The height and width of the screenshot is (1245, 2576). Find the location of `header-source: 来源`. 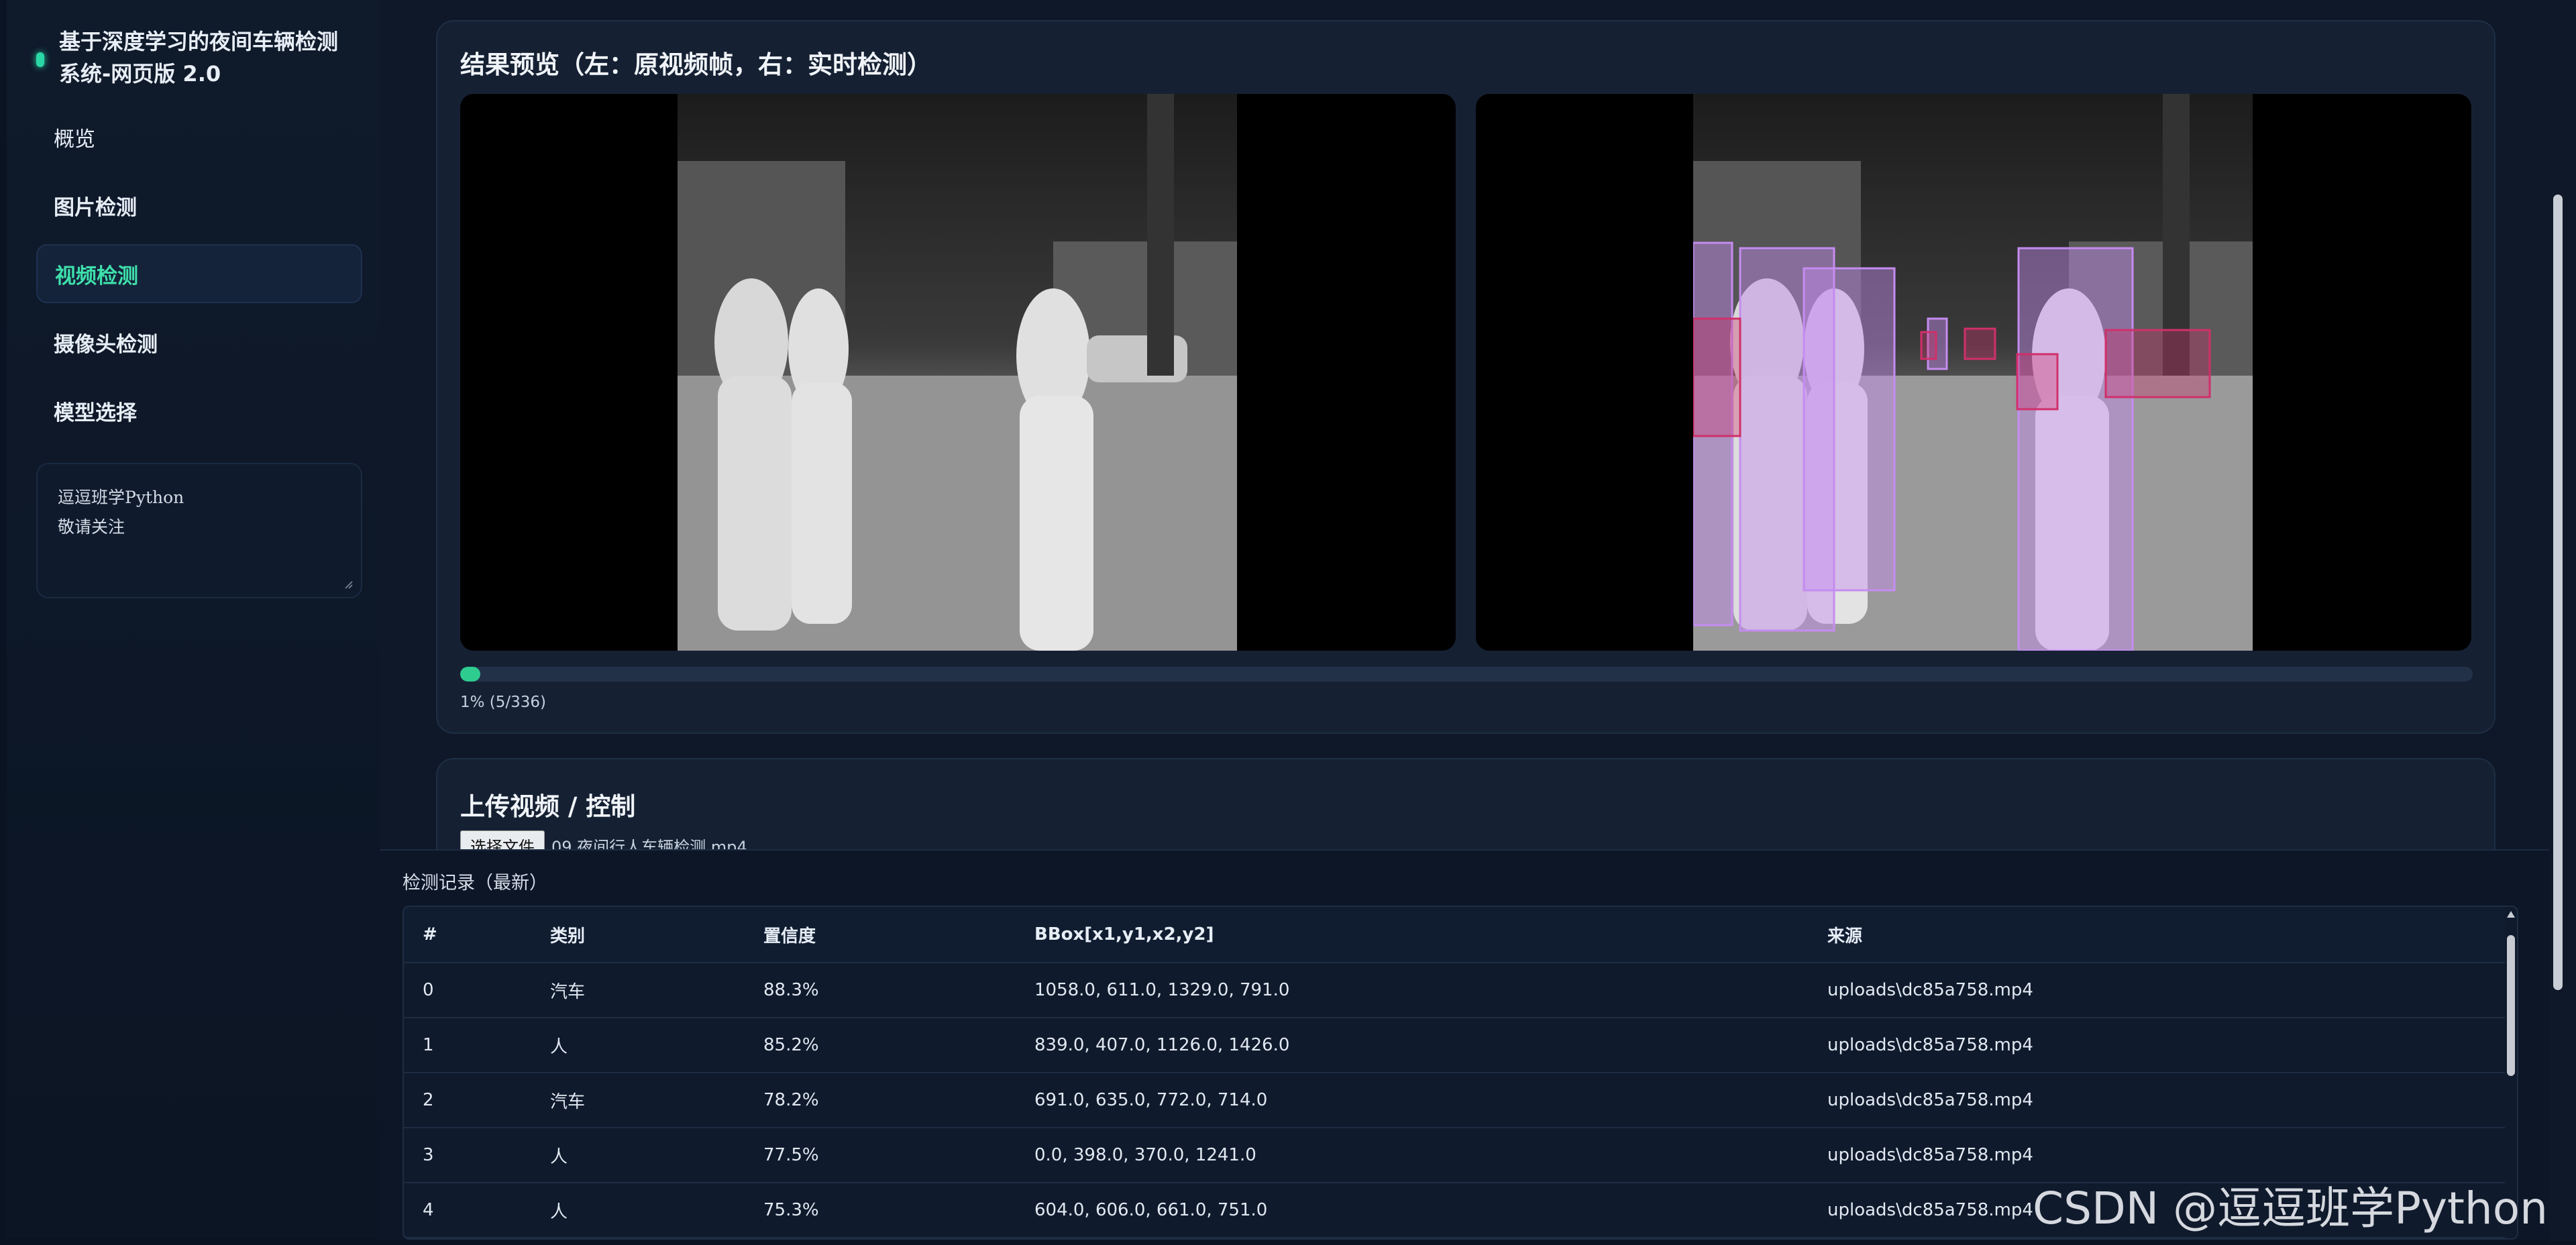

header-source: 来源 is located at coordinates (2157, 935).